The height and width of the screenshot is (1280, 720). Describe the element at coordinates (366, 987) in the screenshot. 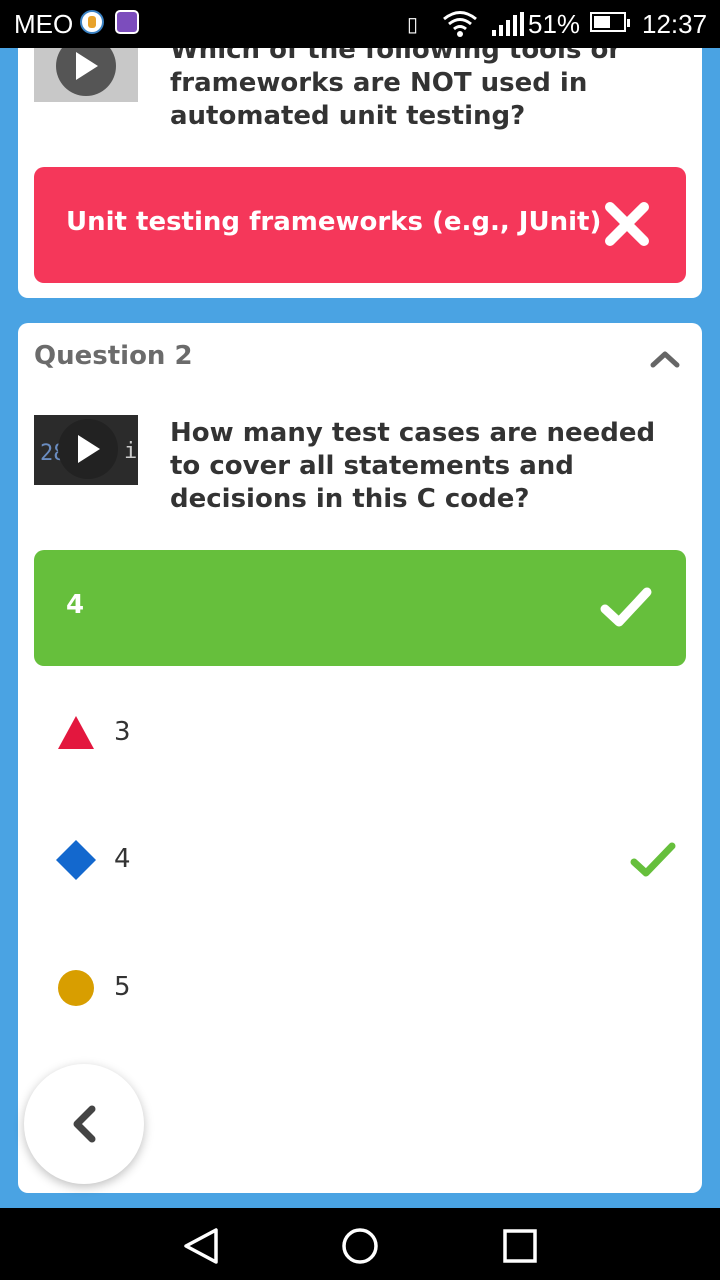

I see `option-item: 5` at that location.